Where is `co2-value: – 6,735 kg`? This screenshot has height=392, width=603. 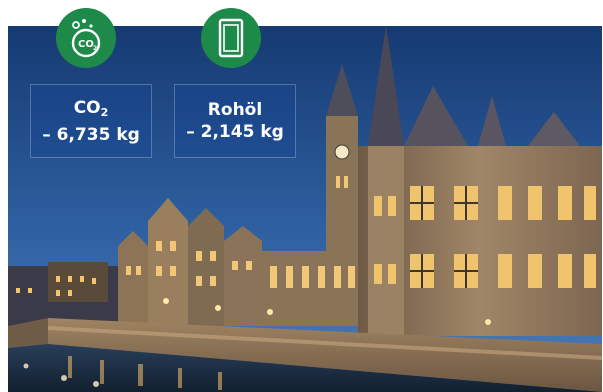
co2-value: – 6,735 kg is located at coordinates (91, 134).